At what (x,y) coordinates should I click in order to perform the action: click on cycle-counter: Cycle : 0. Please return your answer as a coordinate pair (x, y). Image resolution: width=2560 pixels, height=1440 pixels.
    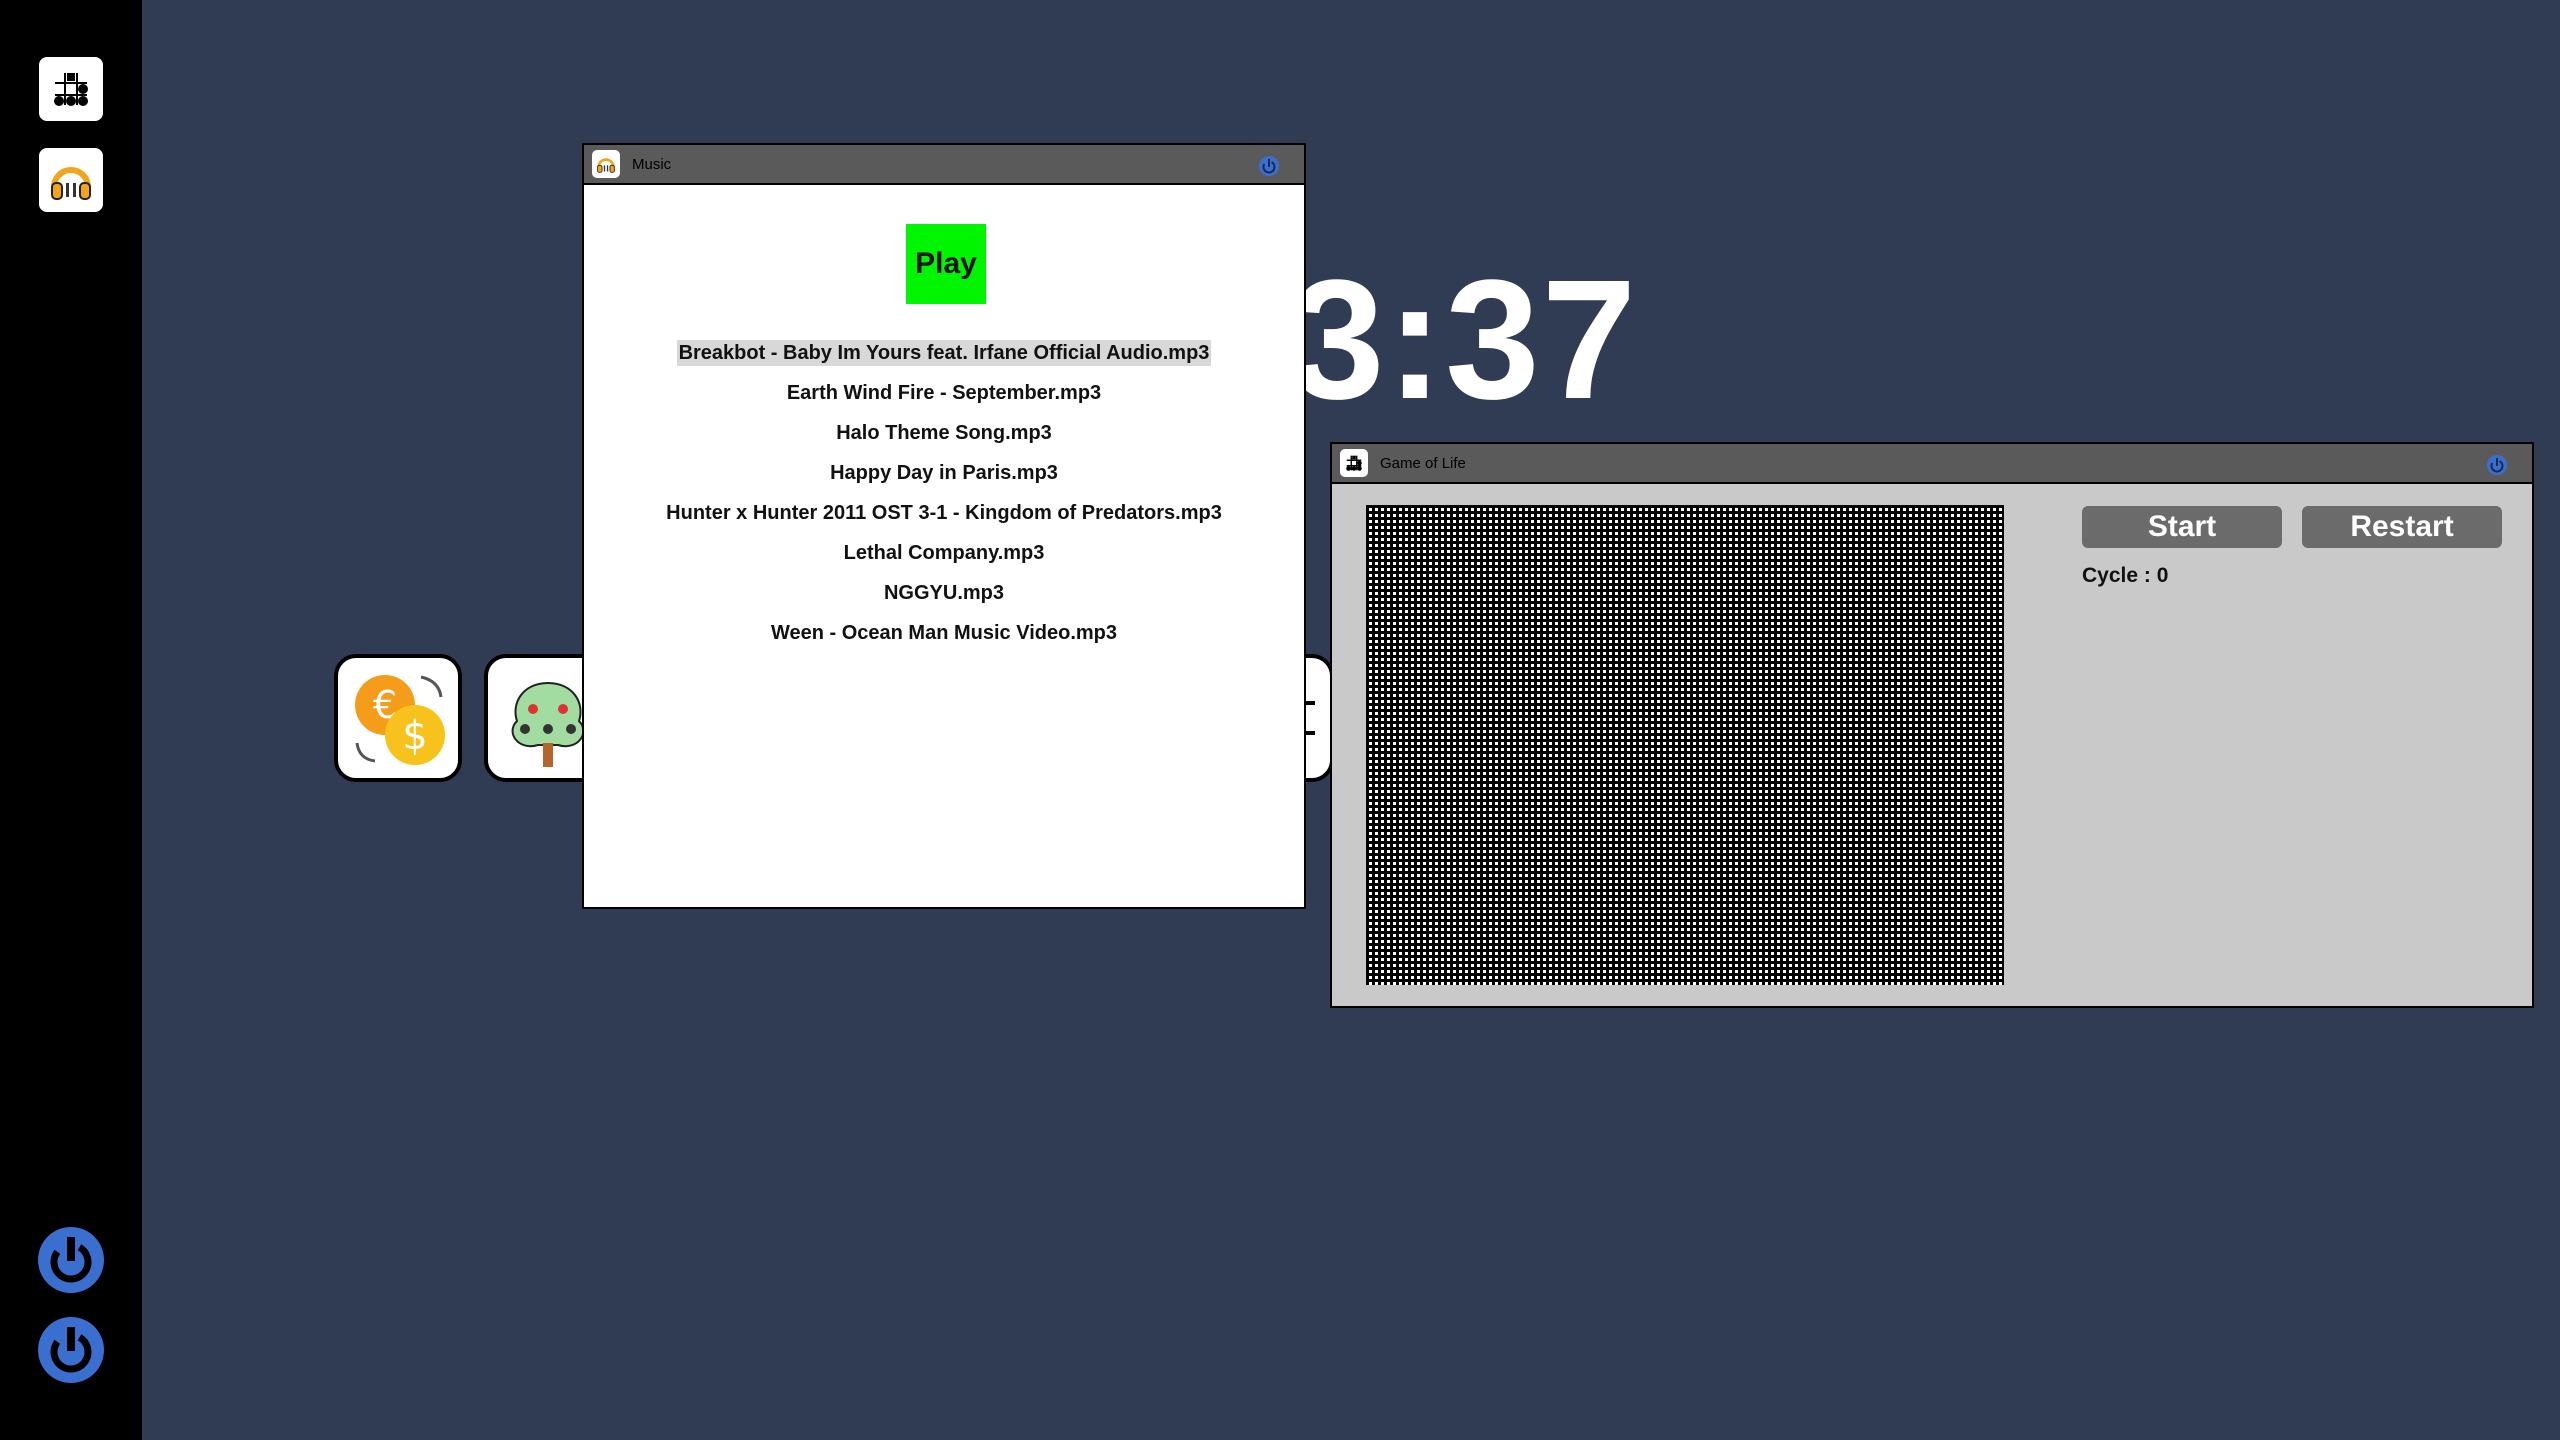
    Looking at the image, I should click on (2125, 575).